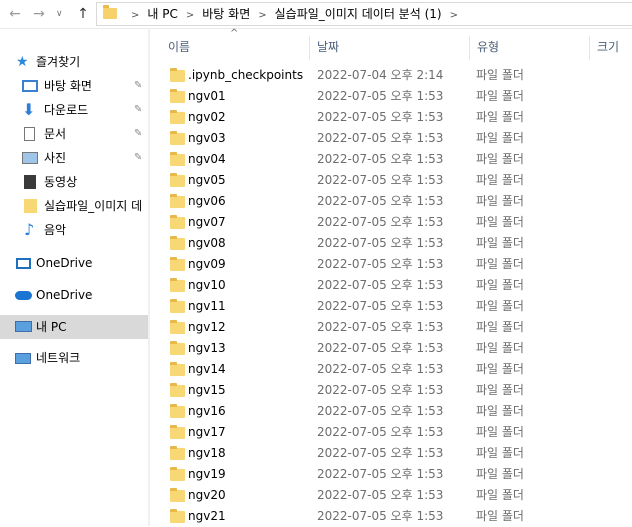 This screenshot has height=527, width=632. I want to click on file-name: ngv01, so click(207, 96).